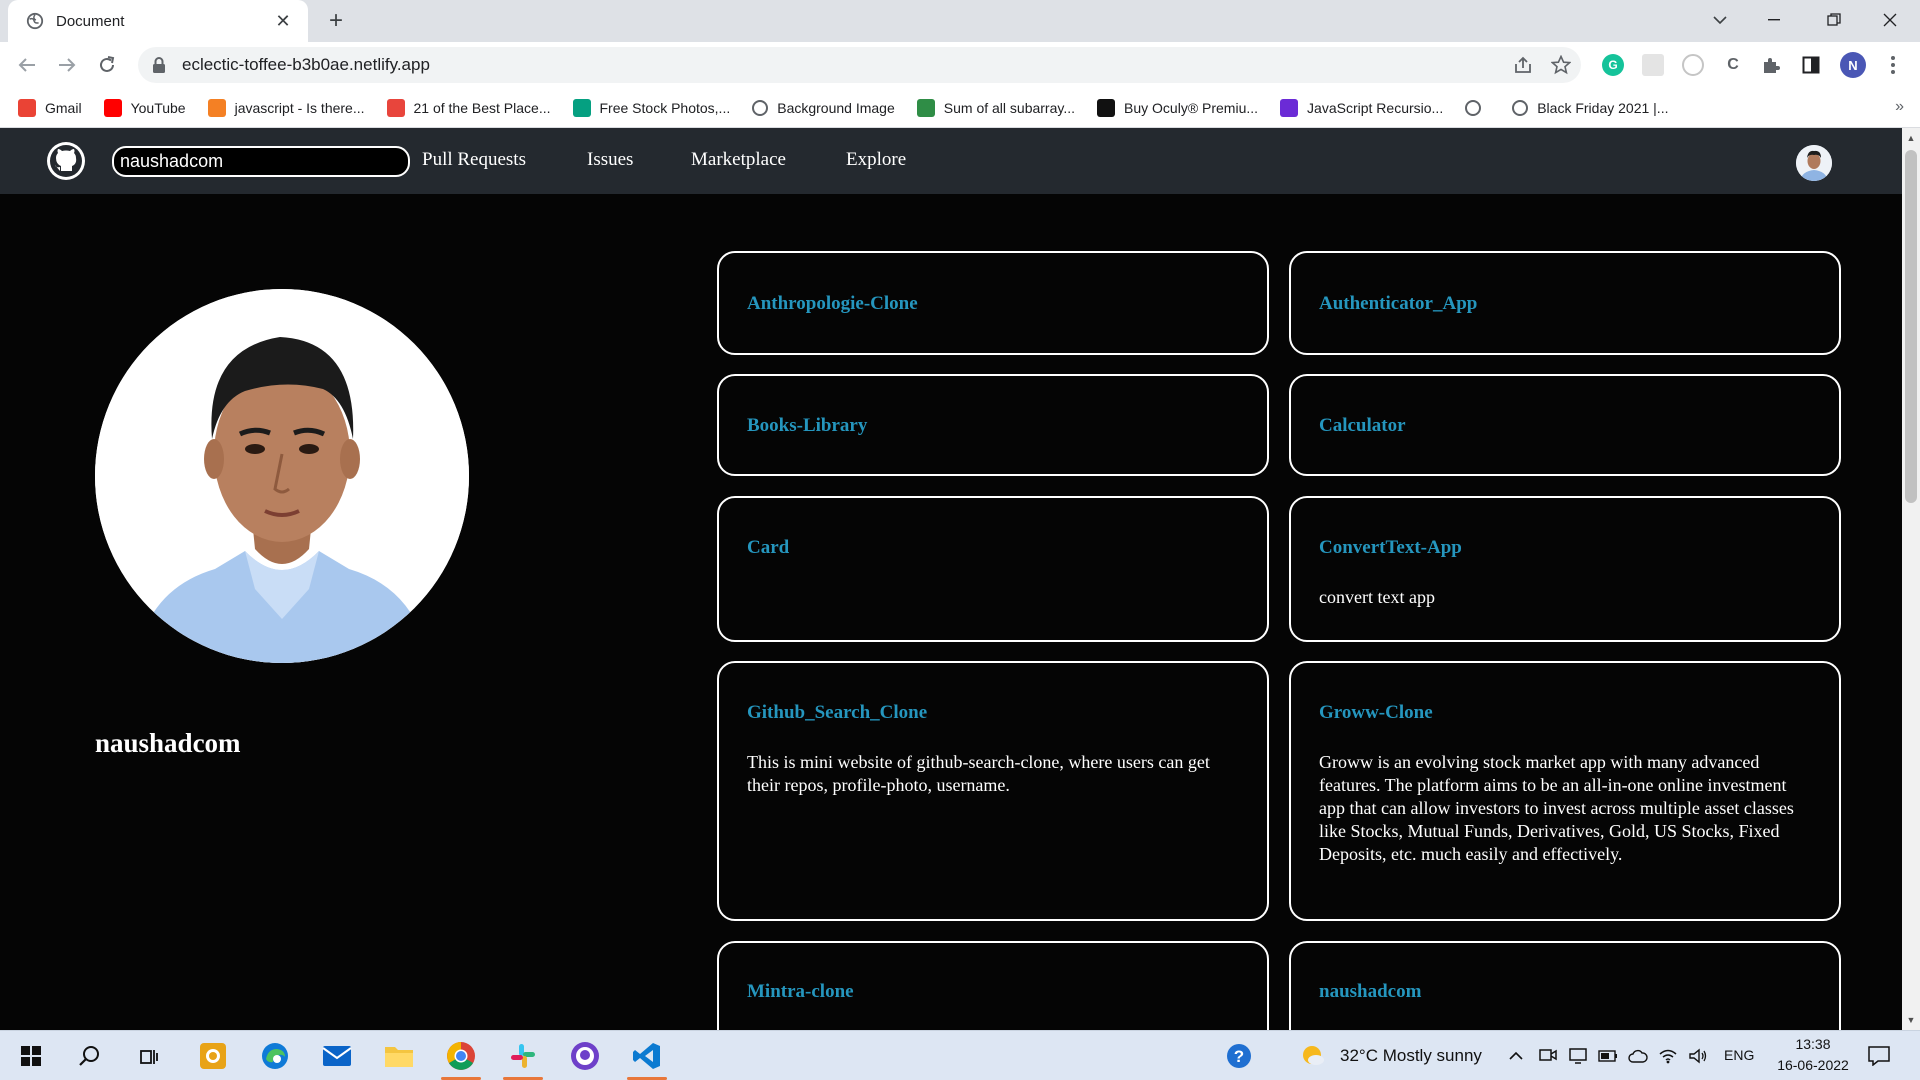  Describe the element at coordinates (1814, 163) in the screenshot. I see `user-avatar` at that location.